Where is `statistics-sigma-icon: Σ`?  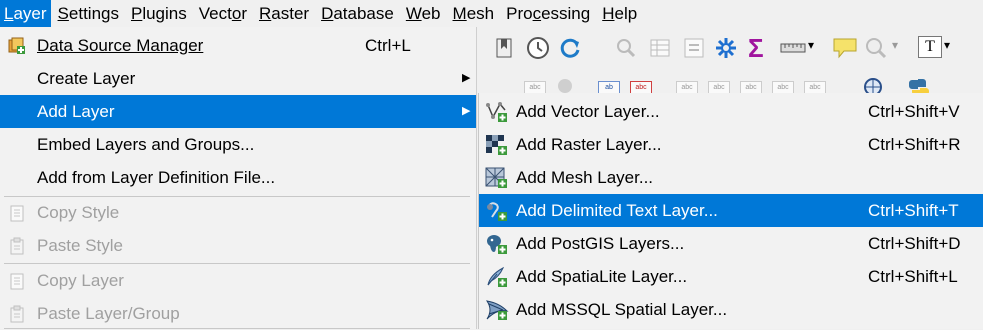 statistics-sigma-icon: Σ is located at coordinates (756, 48).